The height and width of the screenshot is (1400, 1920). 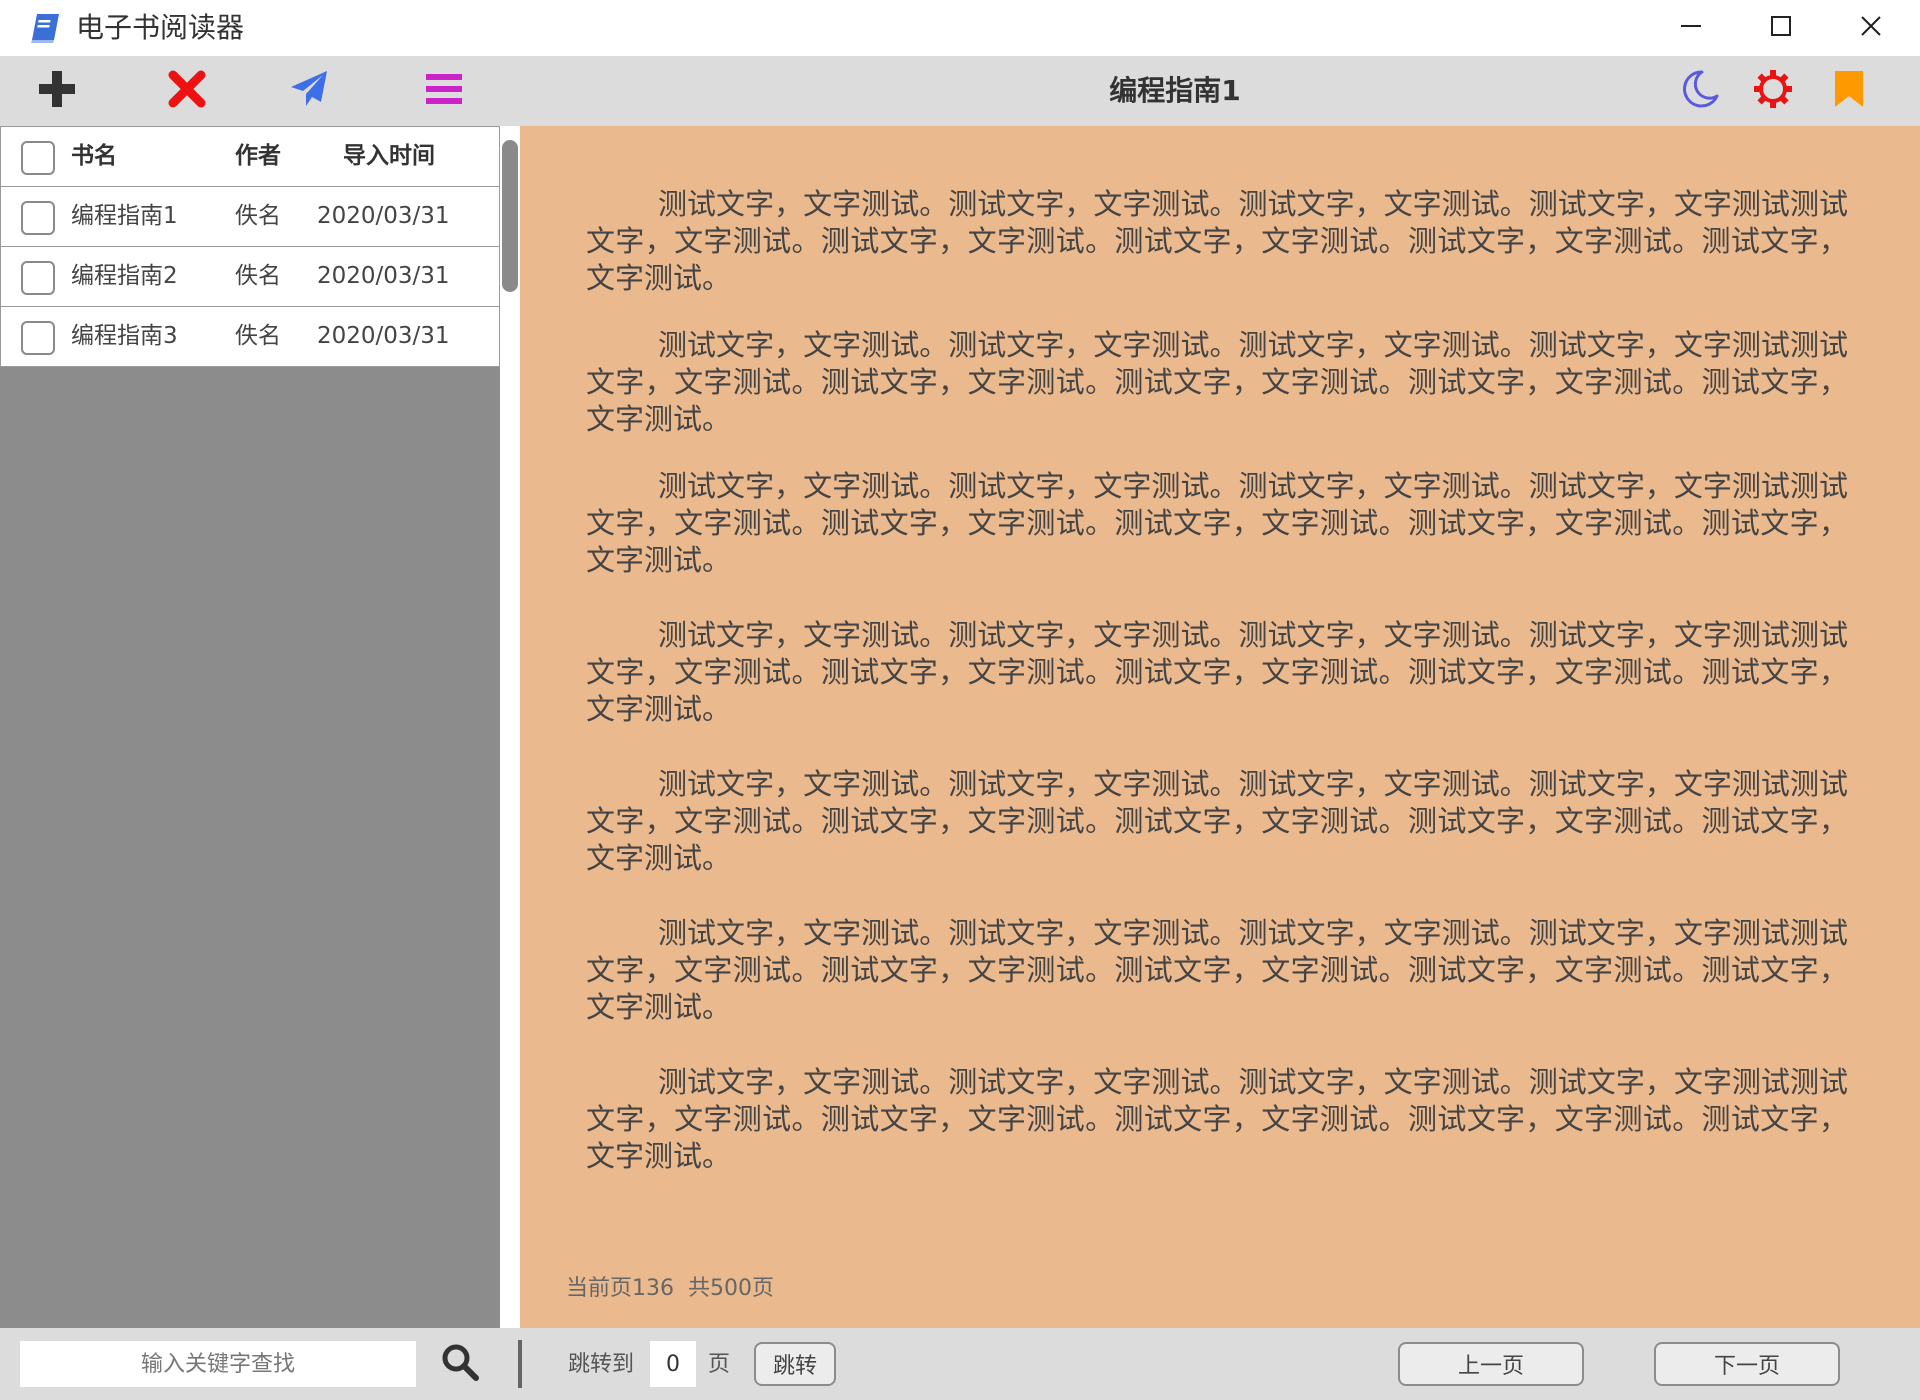 I want to click on close-window-button, so click(x=1871, y=28).